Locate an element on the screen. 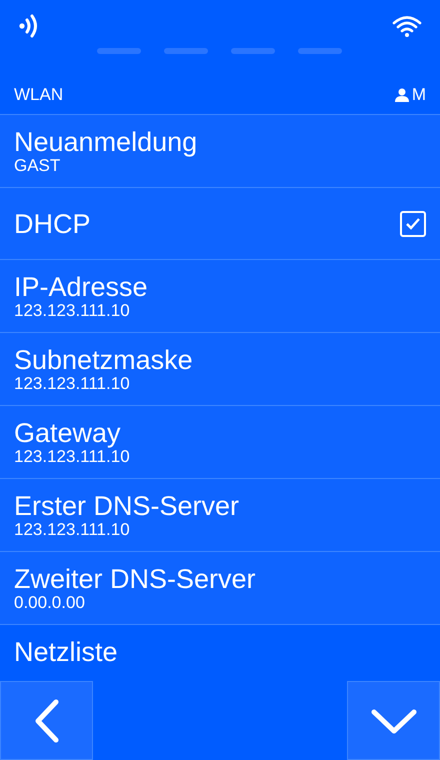 This screenshot has width=440, height=760. settings-row: Erster DNS-Server 123.123.111.10 is located at coordinates (220, 515).